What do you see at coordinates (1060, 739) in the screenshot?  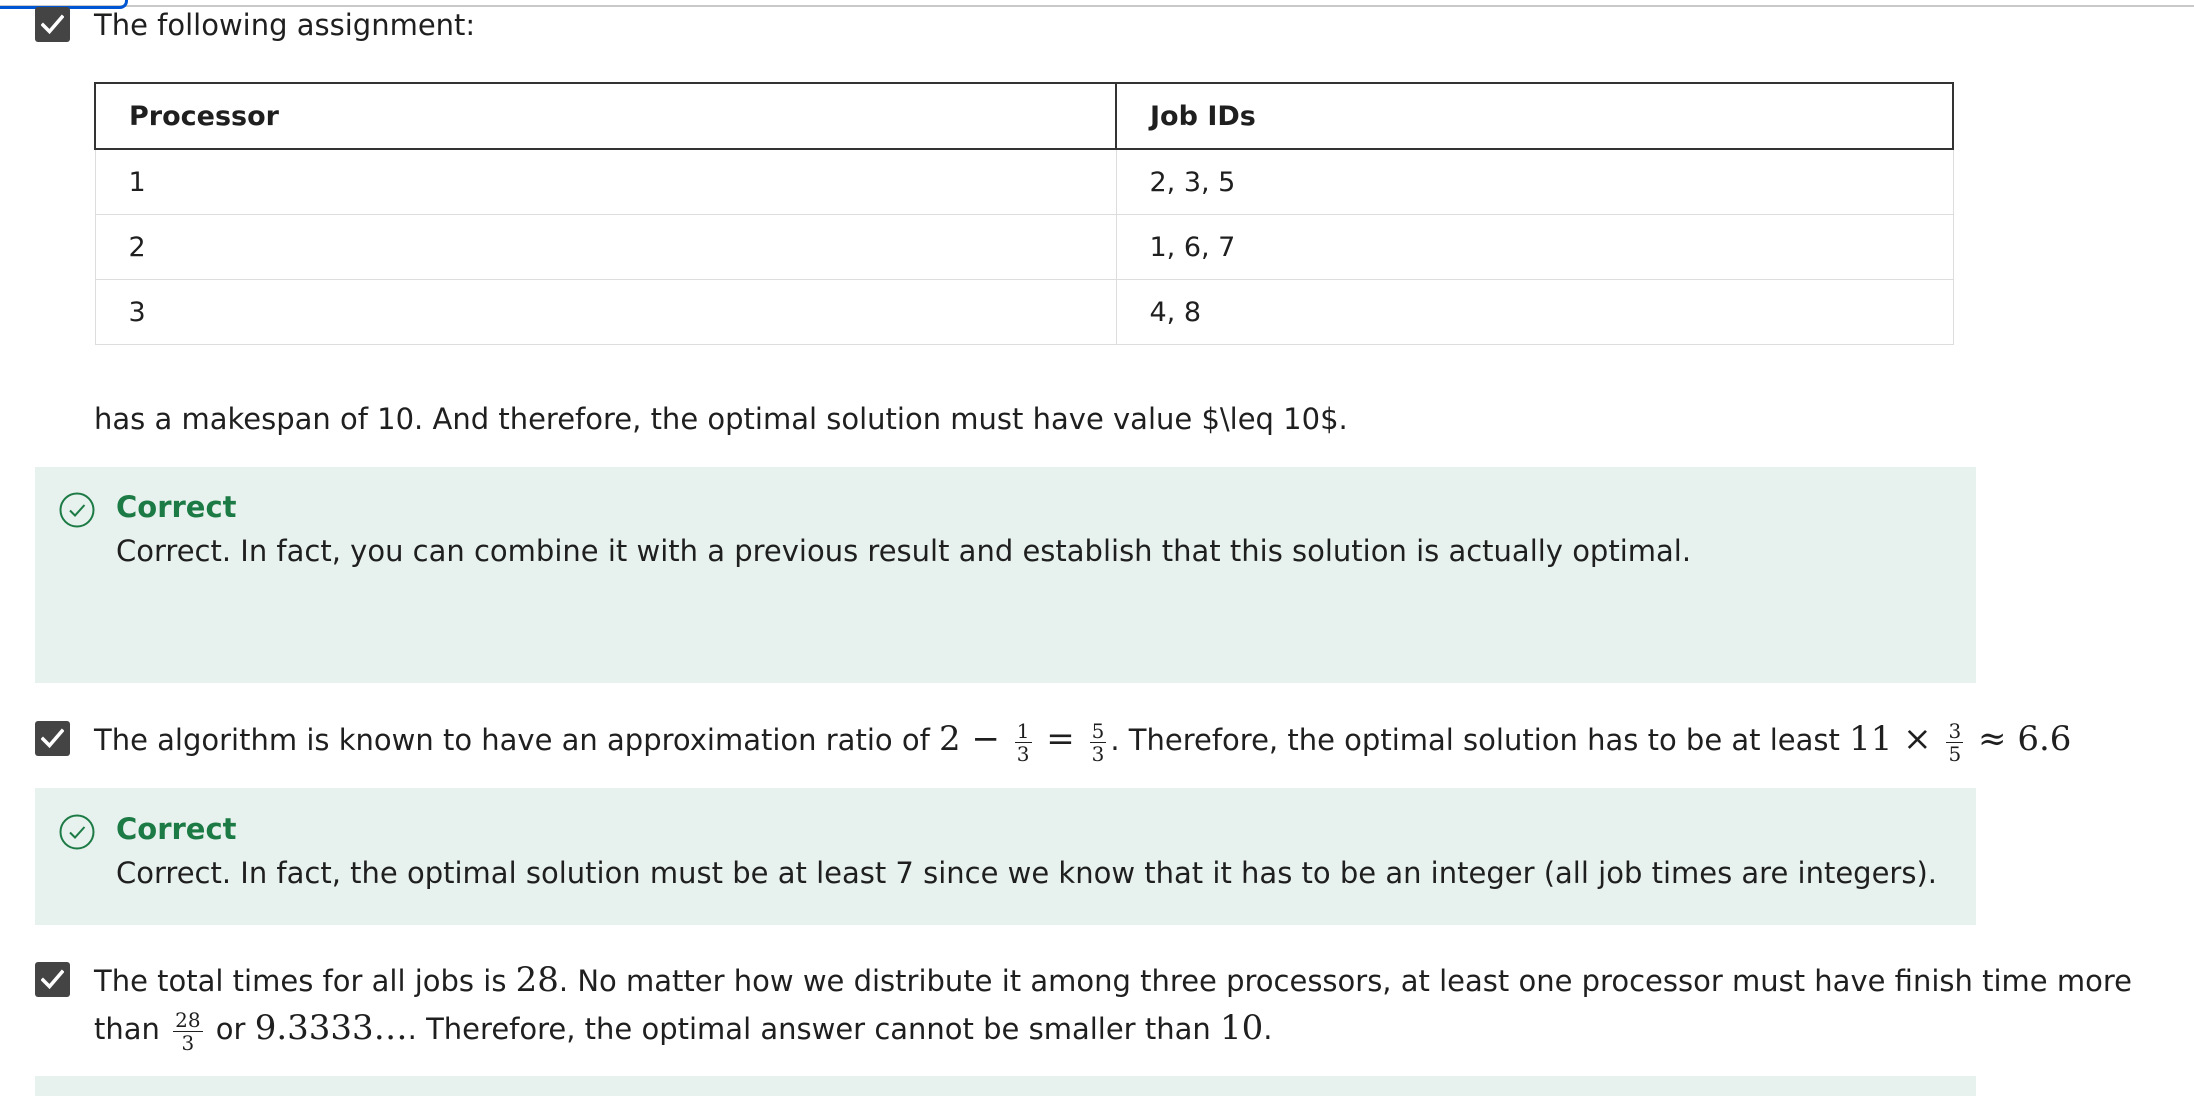 I see `math-operator: =` at bounding box center [1060, 739].